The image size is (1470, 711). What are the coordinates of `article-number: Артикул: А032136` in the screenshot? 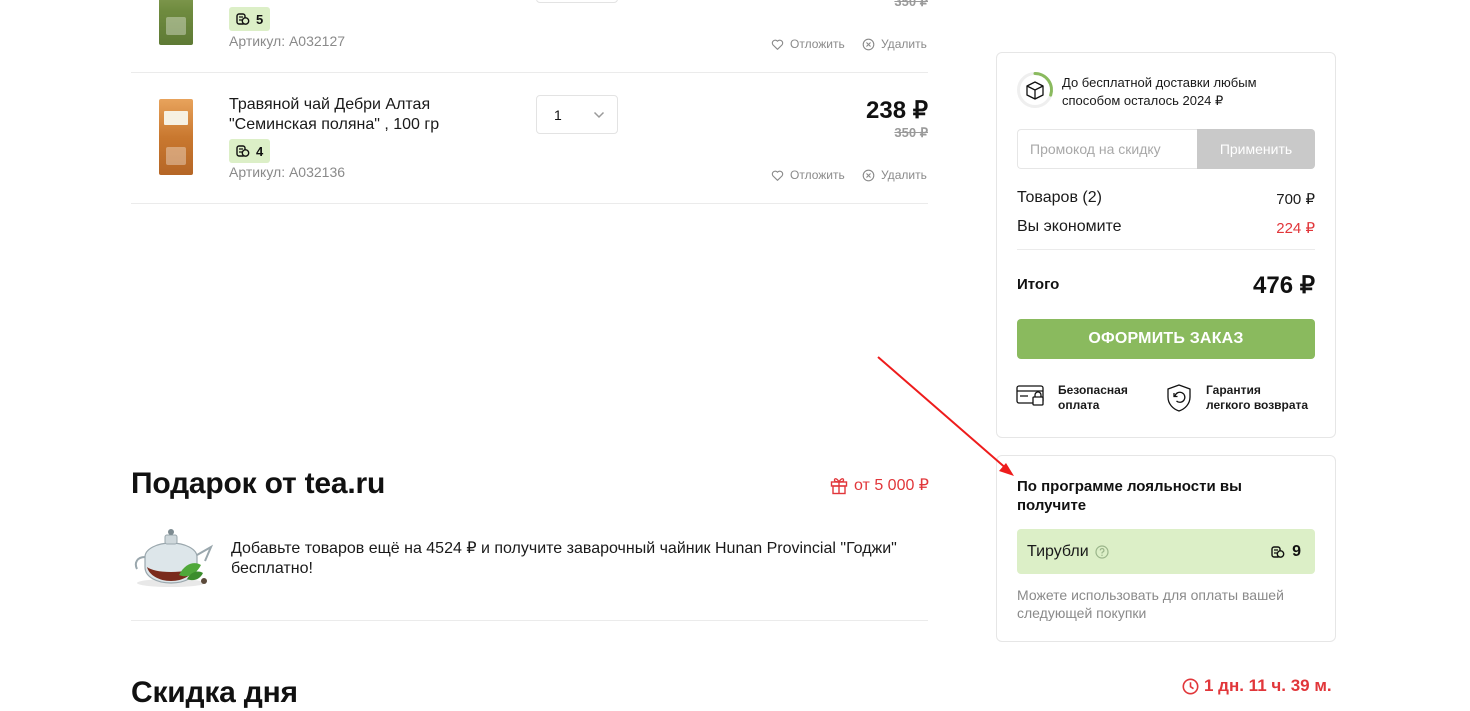 It's located at (287, 172).